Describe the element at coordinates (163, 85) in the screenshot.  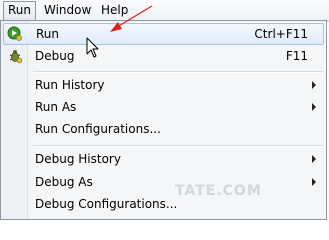
I see `menu-item-run-history: Run History` at that location.